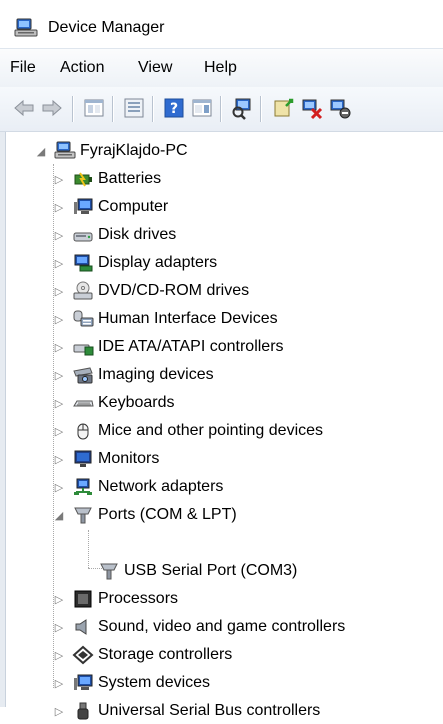 This screenshot has width=443, height=724. Describe the element at coordinates (82, 68) in the screenshot. I see `menu-action: Action` at that location.